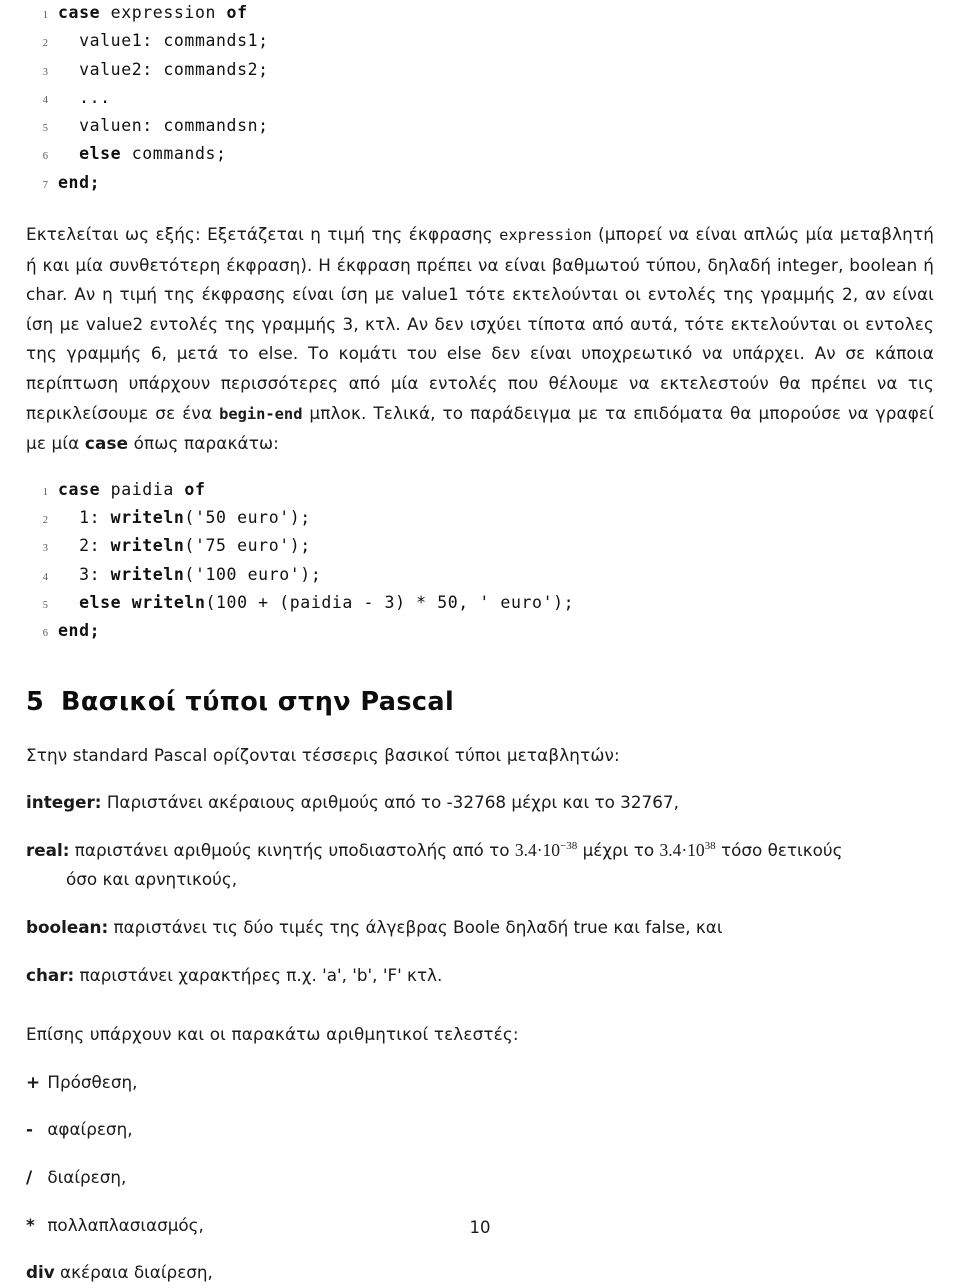 The width and height of the screenshot is (960, 1288). I want to click on code-line-text: value2: commands2;, so click(163, 69).